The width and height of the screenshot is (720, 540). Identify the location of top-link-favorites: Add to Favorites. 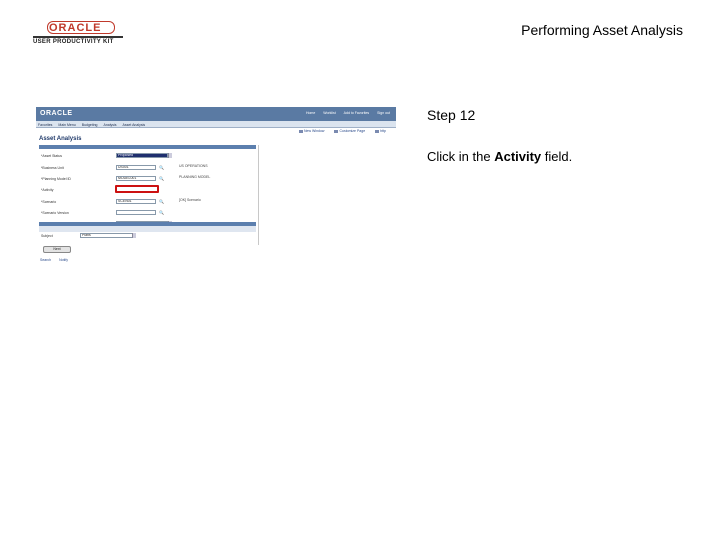
(356, 113).